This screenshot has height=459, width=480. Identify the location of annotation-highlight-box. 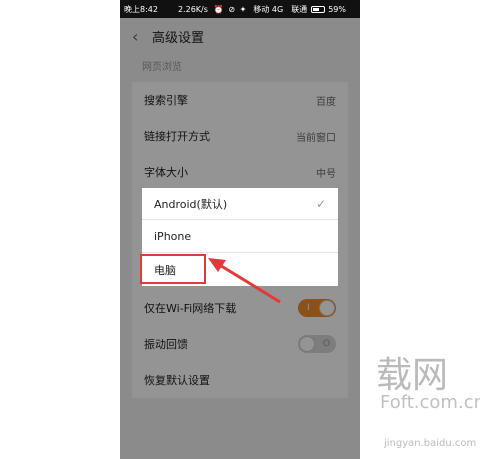
(173, 269).